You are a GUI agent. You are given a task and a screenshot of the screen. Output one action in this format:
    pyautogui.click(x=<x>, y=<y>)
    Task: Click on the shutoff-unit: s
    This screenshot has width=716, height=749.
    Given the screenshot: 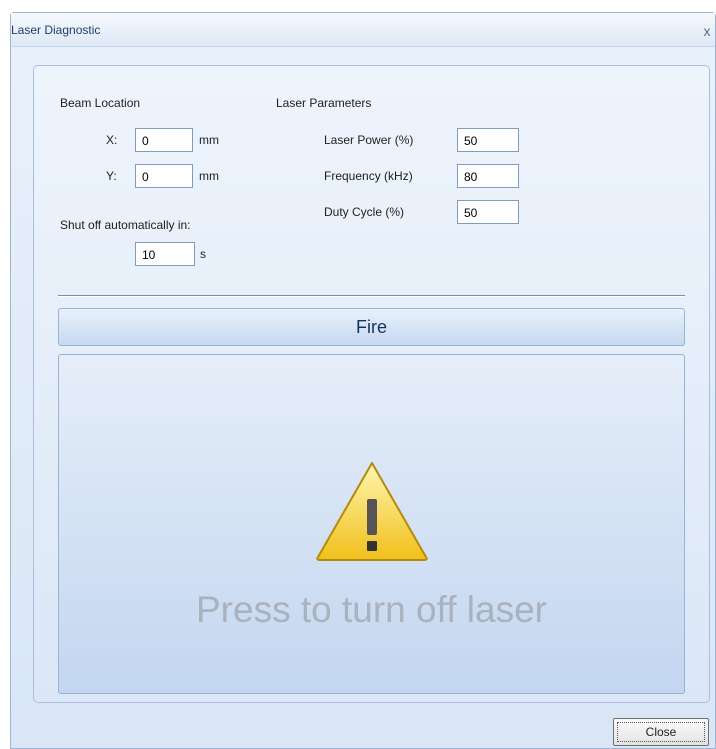 What is the action you would take?
    pyautogui.click(x=203, y=254)
    